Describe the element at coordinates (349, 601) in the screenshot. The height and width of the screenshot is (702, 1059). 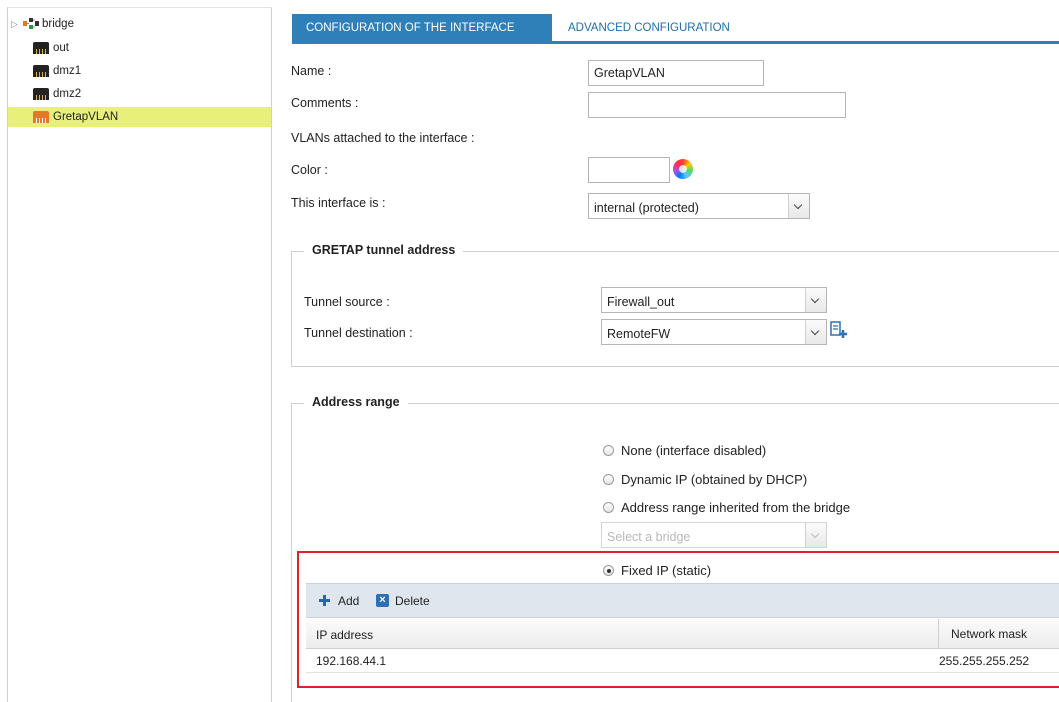
I see `add-label: Add` at that location.